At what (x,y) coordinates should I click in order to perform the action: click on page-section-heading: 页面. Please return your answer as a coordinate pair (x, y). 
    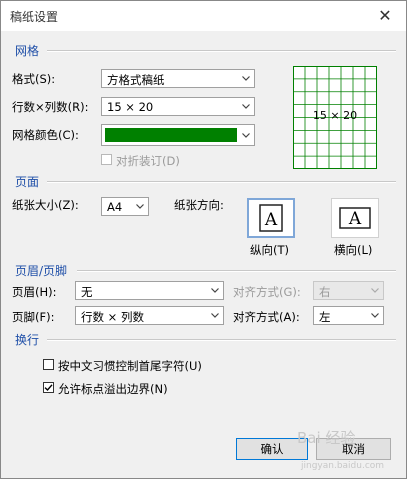
    Looking at the image, I should click on (27, 182).